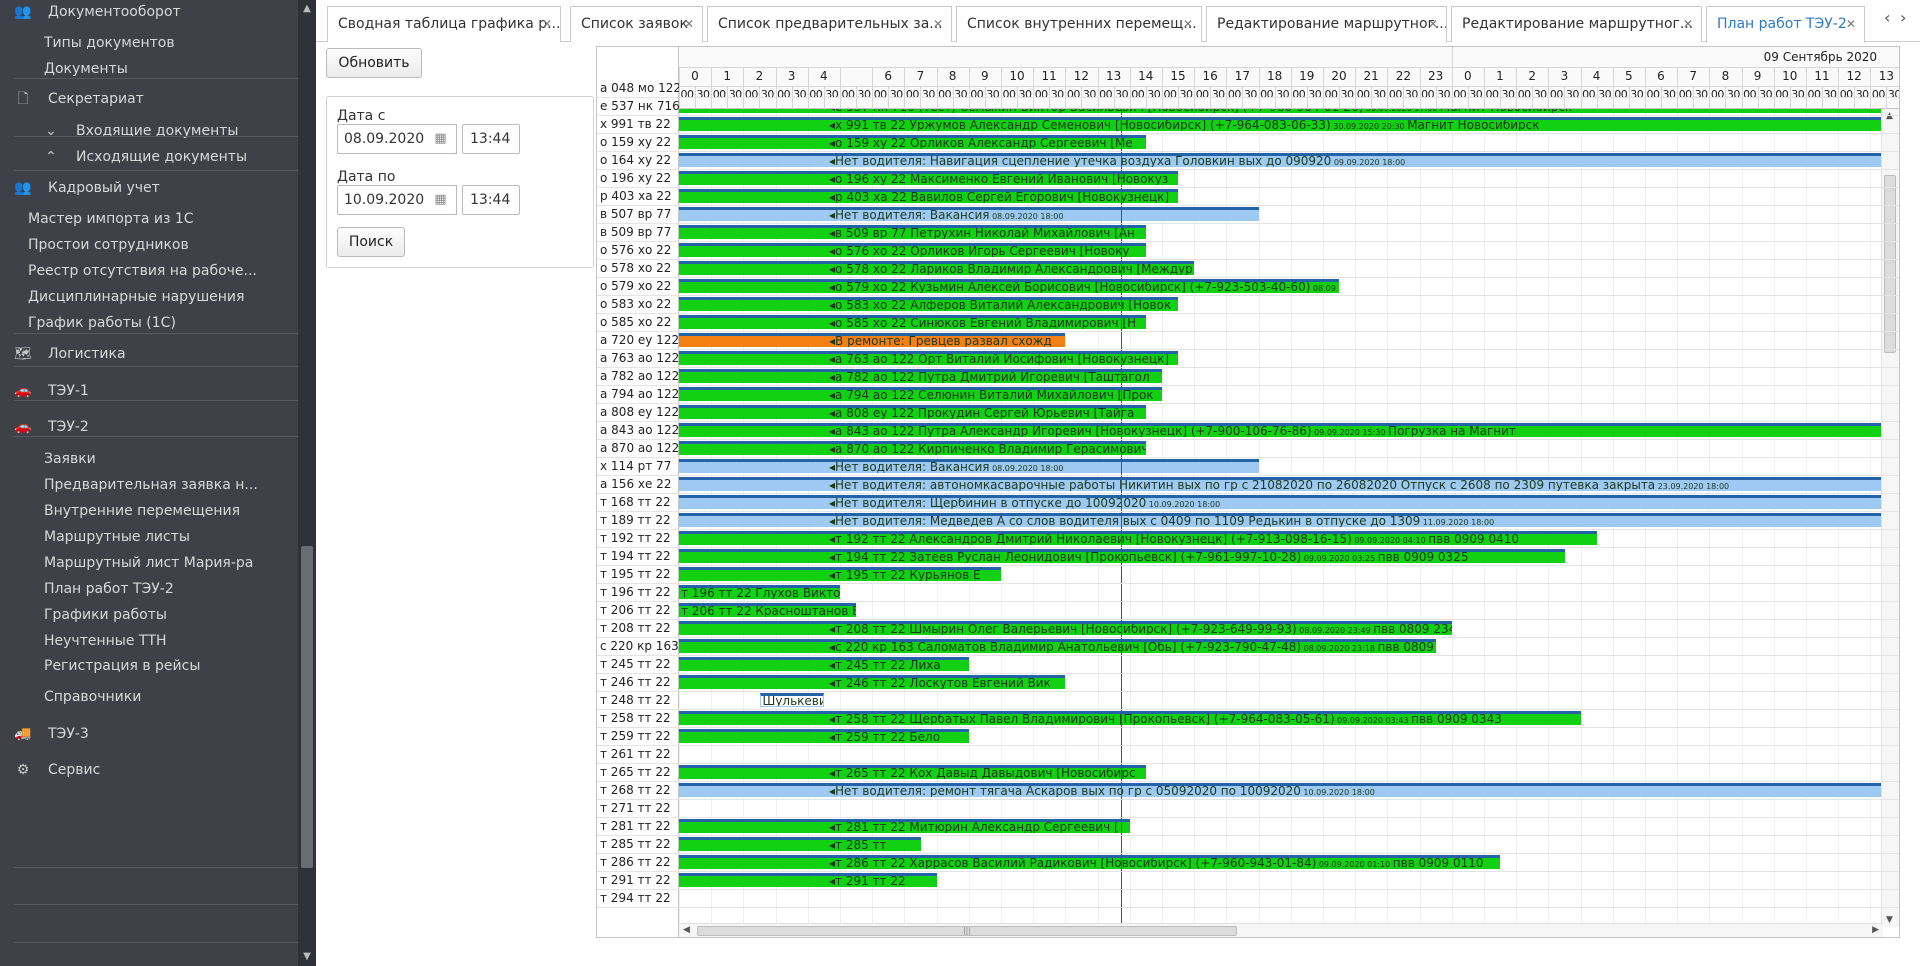 Image resolution: width=1920 pixels, height=966 pixels. What do you see at coordinates (172, 323) in the screenshot?
I see `sidebar-item-11: График работы (1С)` at bounding box center [172, 323].